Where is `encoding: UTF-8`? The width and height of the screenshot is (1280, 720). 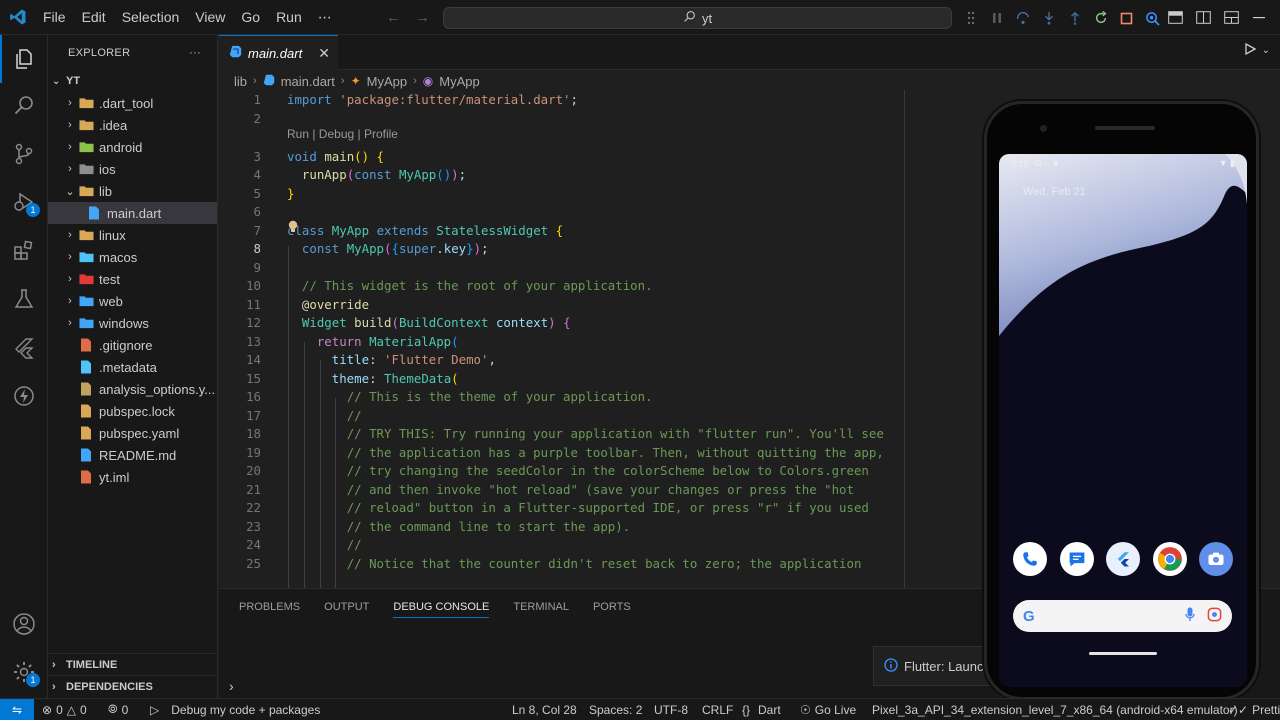 encoding: UTF-8 is located at coordinates (671, 709).